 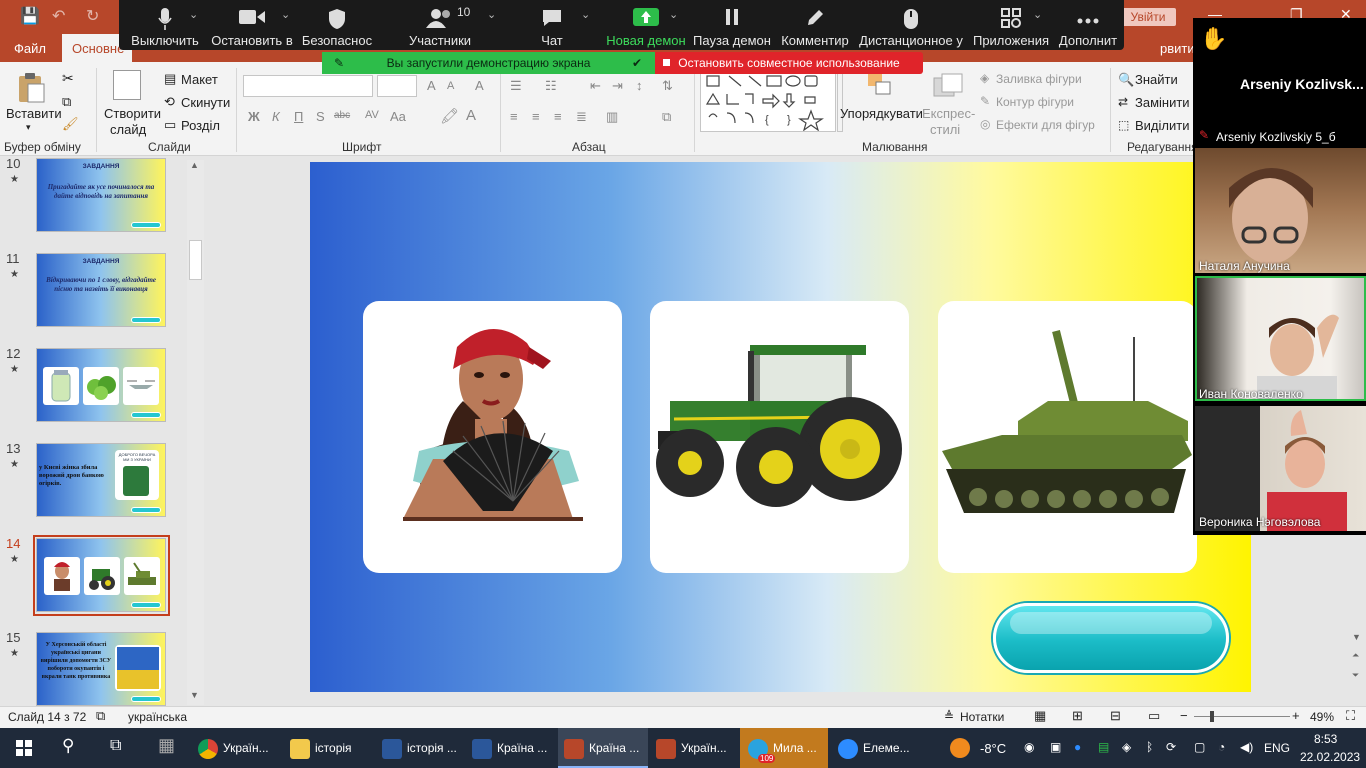 I want to click on new-slide-button-line2: слайд, so click(x=128, y=129).